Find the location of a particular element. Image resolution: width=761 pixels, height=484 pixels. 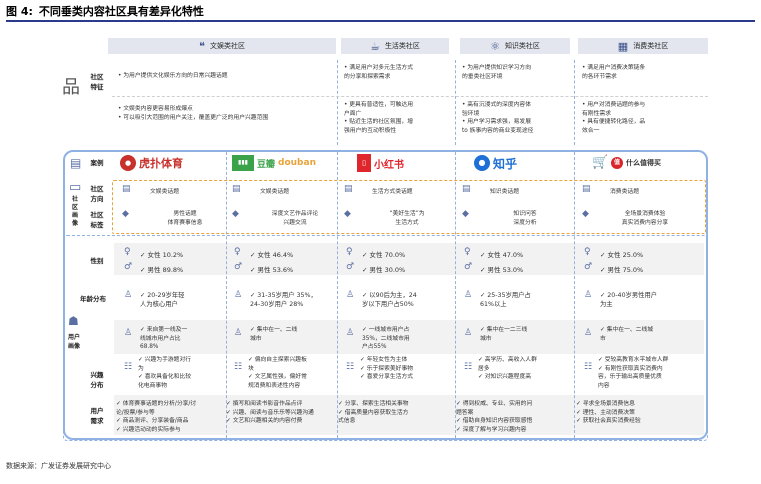

logo-hupu: ● 虎扑体育 is located at coordinates (151, 163).